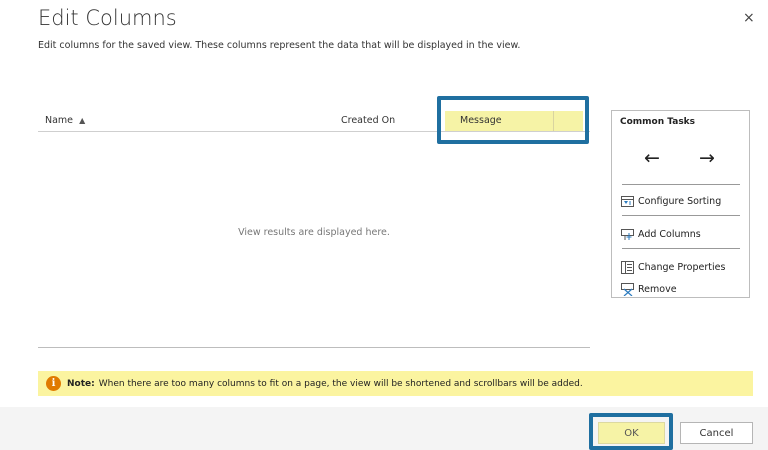  I want to click on change-properties-link: Change Properties, so click(673, 267).